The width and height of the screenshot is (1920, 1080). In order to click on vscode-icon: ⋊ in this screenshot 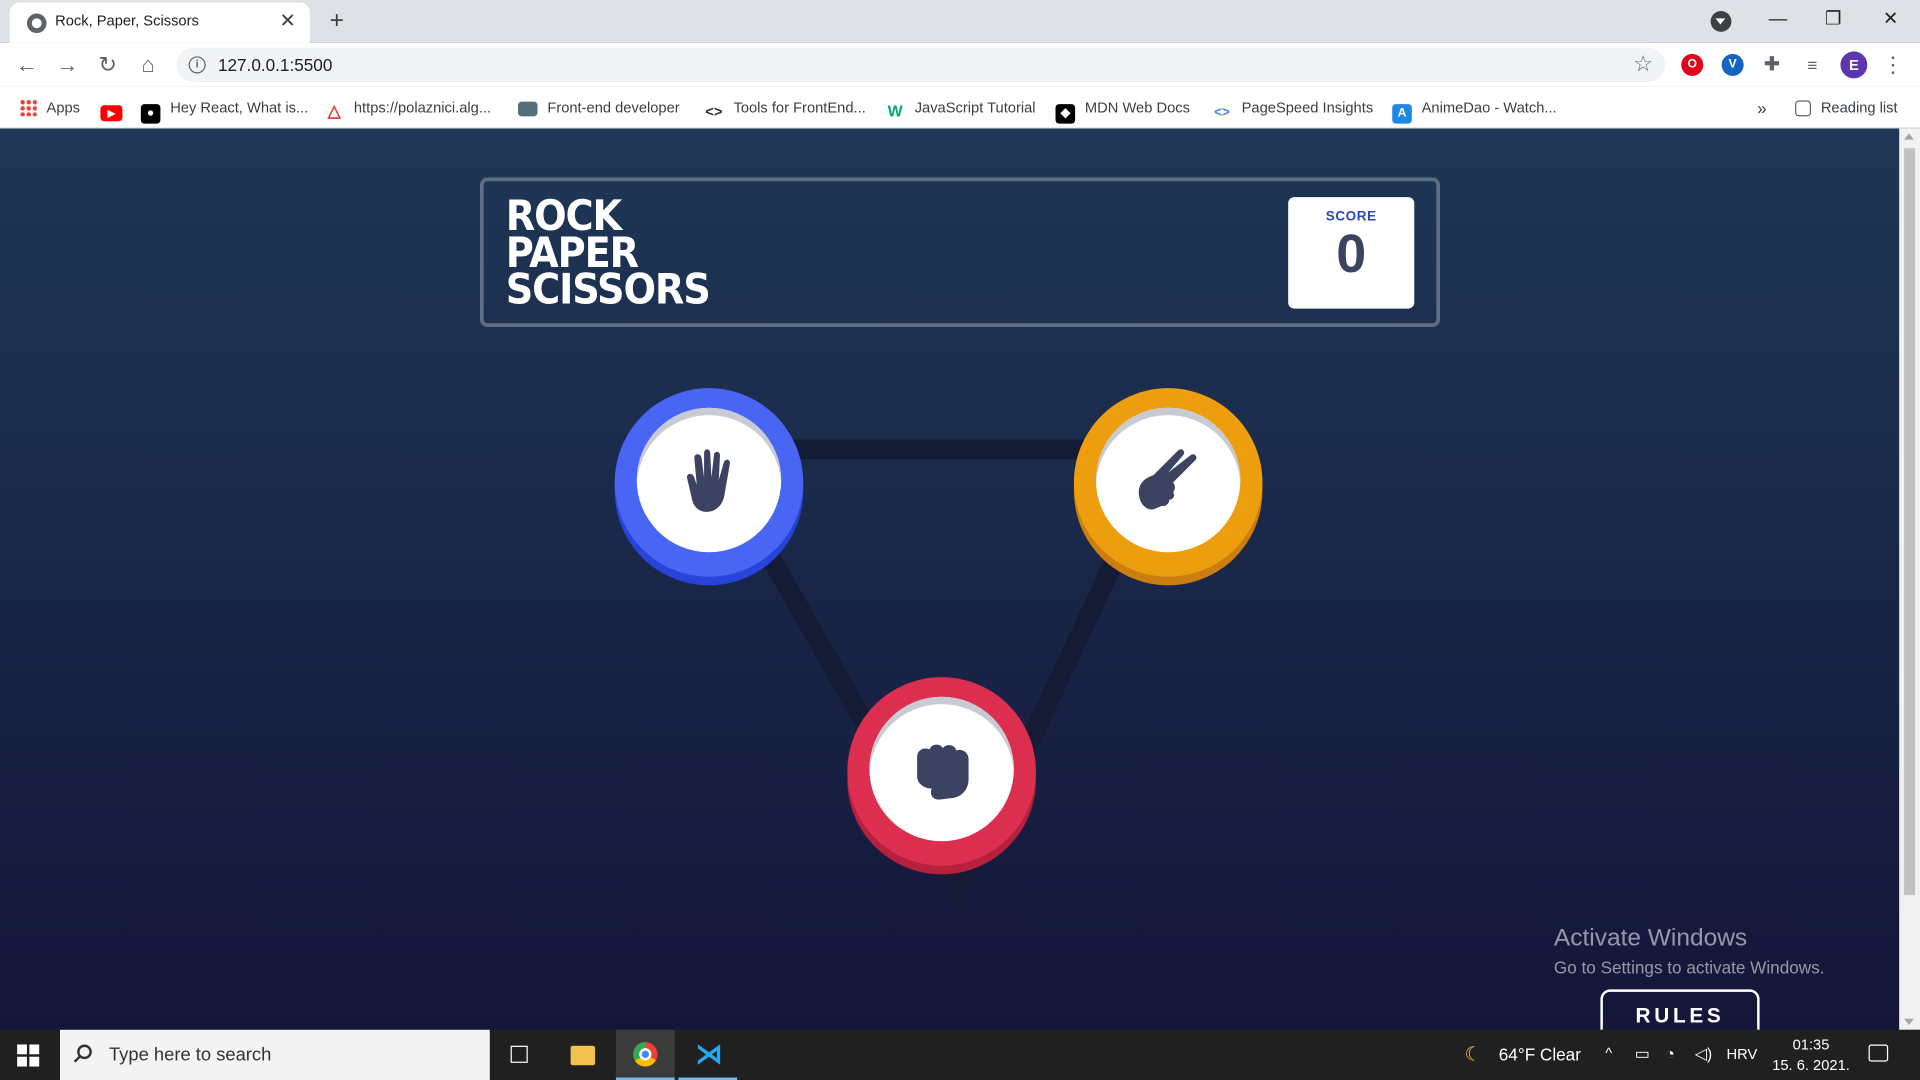, I will do `click(709, 1053)`.